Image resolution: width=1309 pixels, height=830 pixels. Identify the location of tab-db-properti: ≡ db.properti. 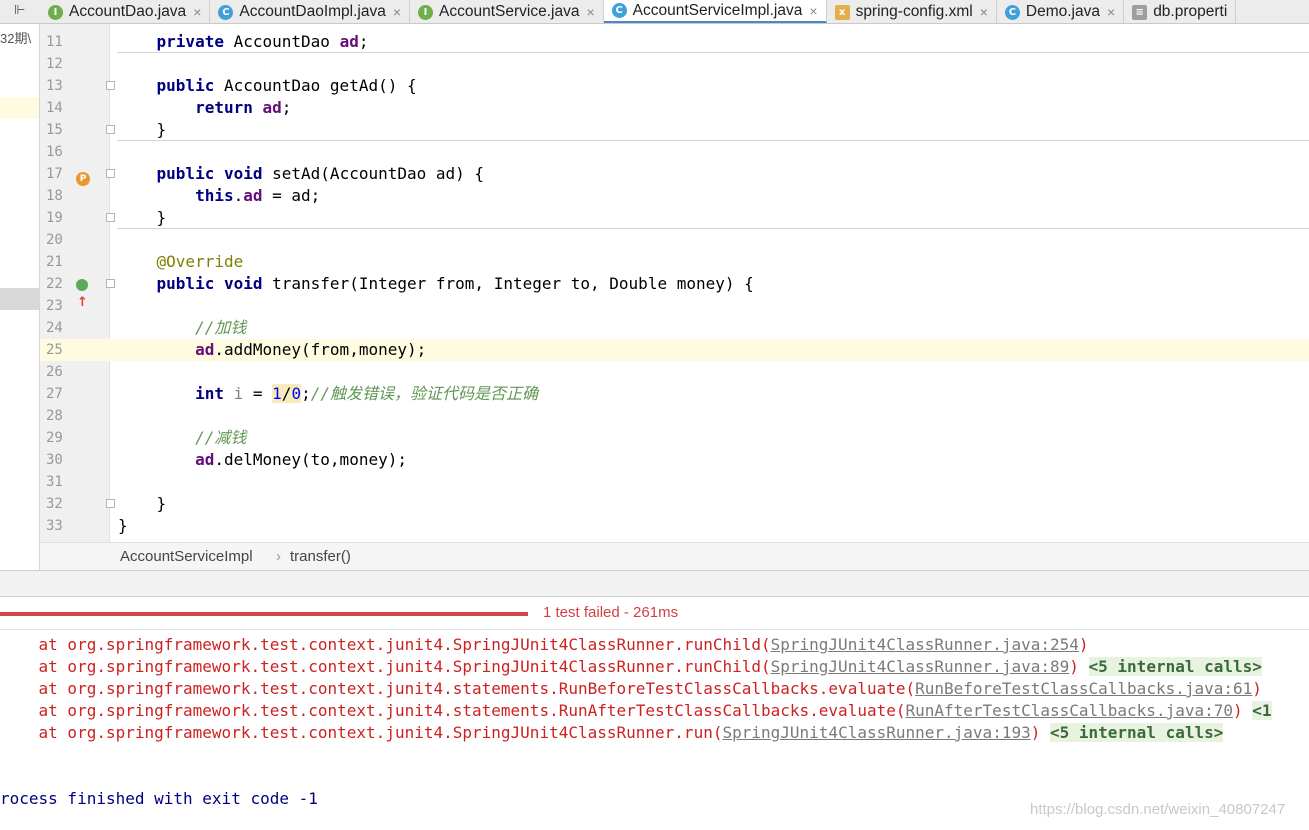
(1180, 11).